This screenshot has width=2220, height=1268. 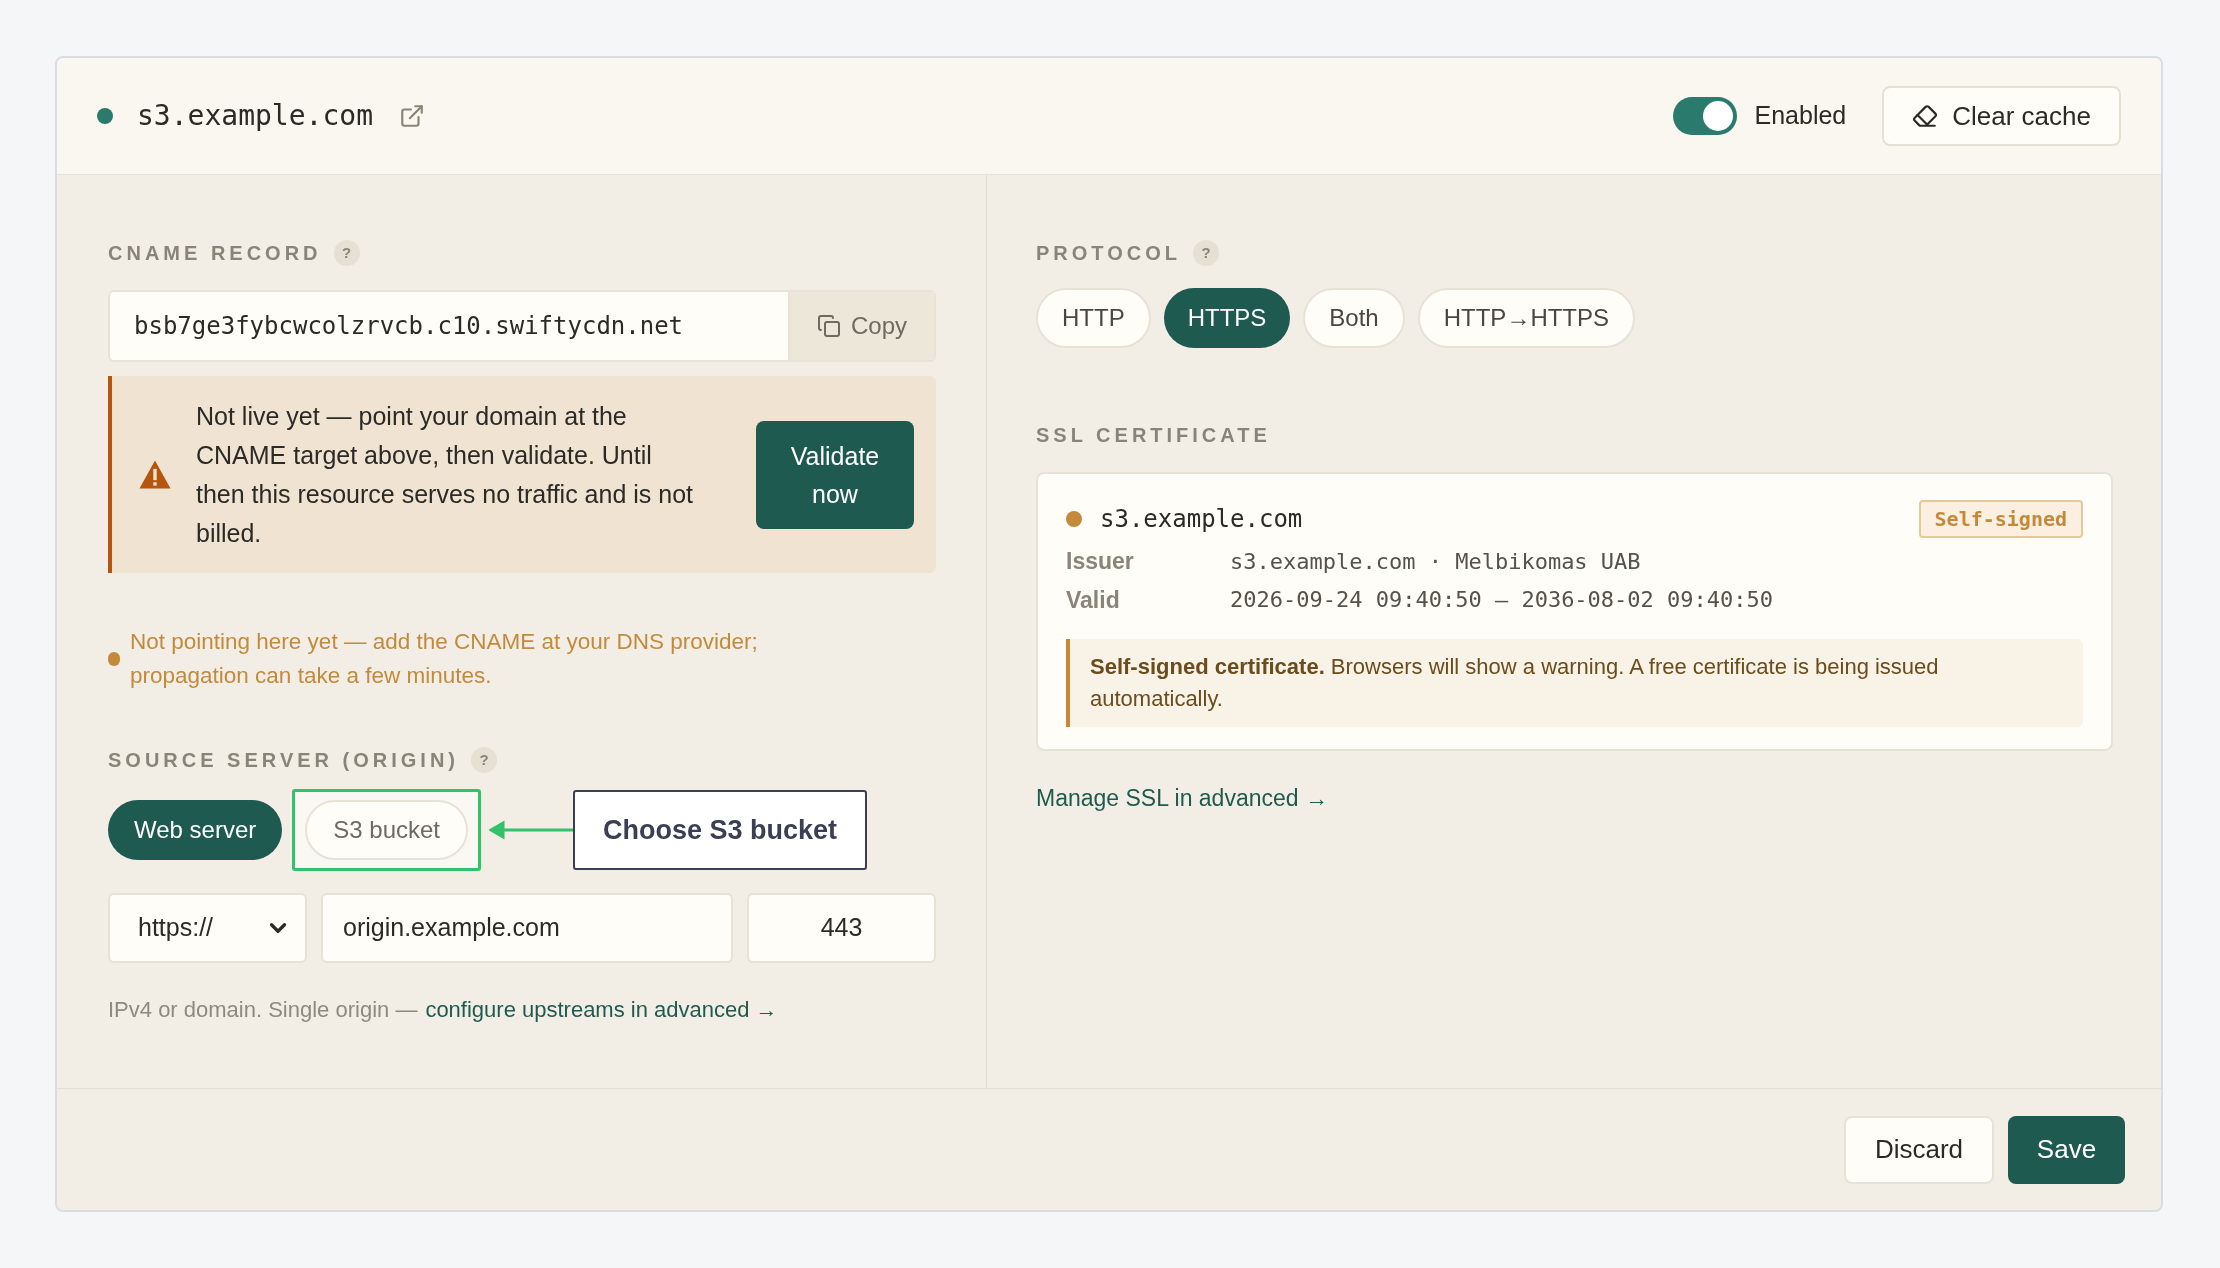 What do you see at coordinates (1153, 435) in the screenshot?
I see `section-label: SSL CERTIFICATE` at bounding box center [1153, 435].